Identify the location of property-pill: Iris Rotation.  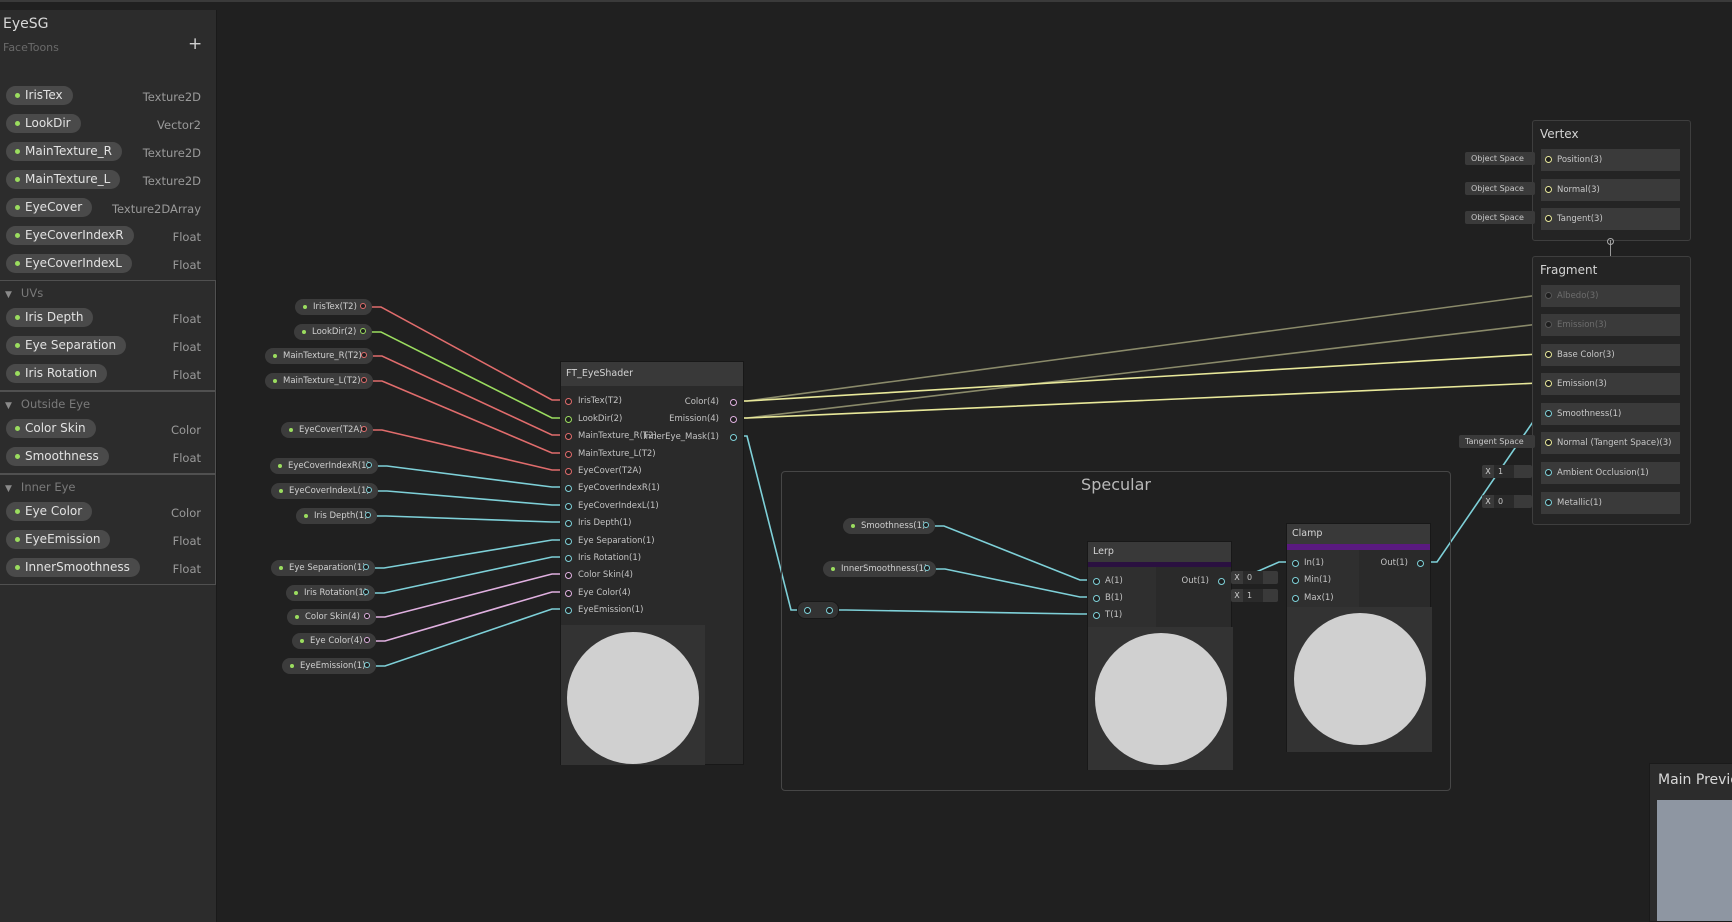
(57, 373).